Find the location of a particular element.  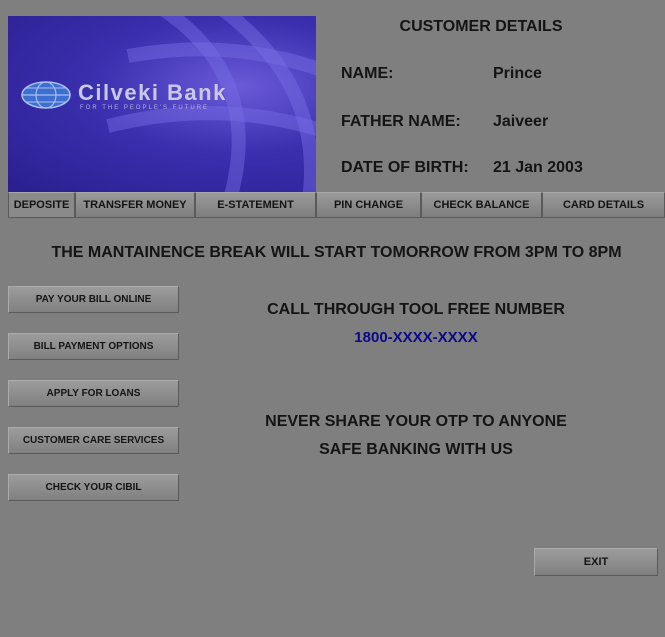

check-cibil-button: CHECK YOUR CIBIL is located at coordinates (93, 487).